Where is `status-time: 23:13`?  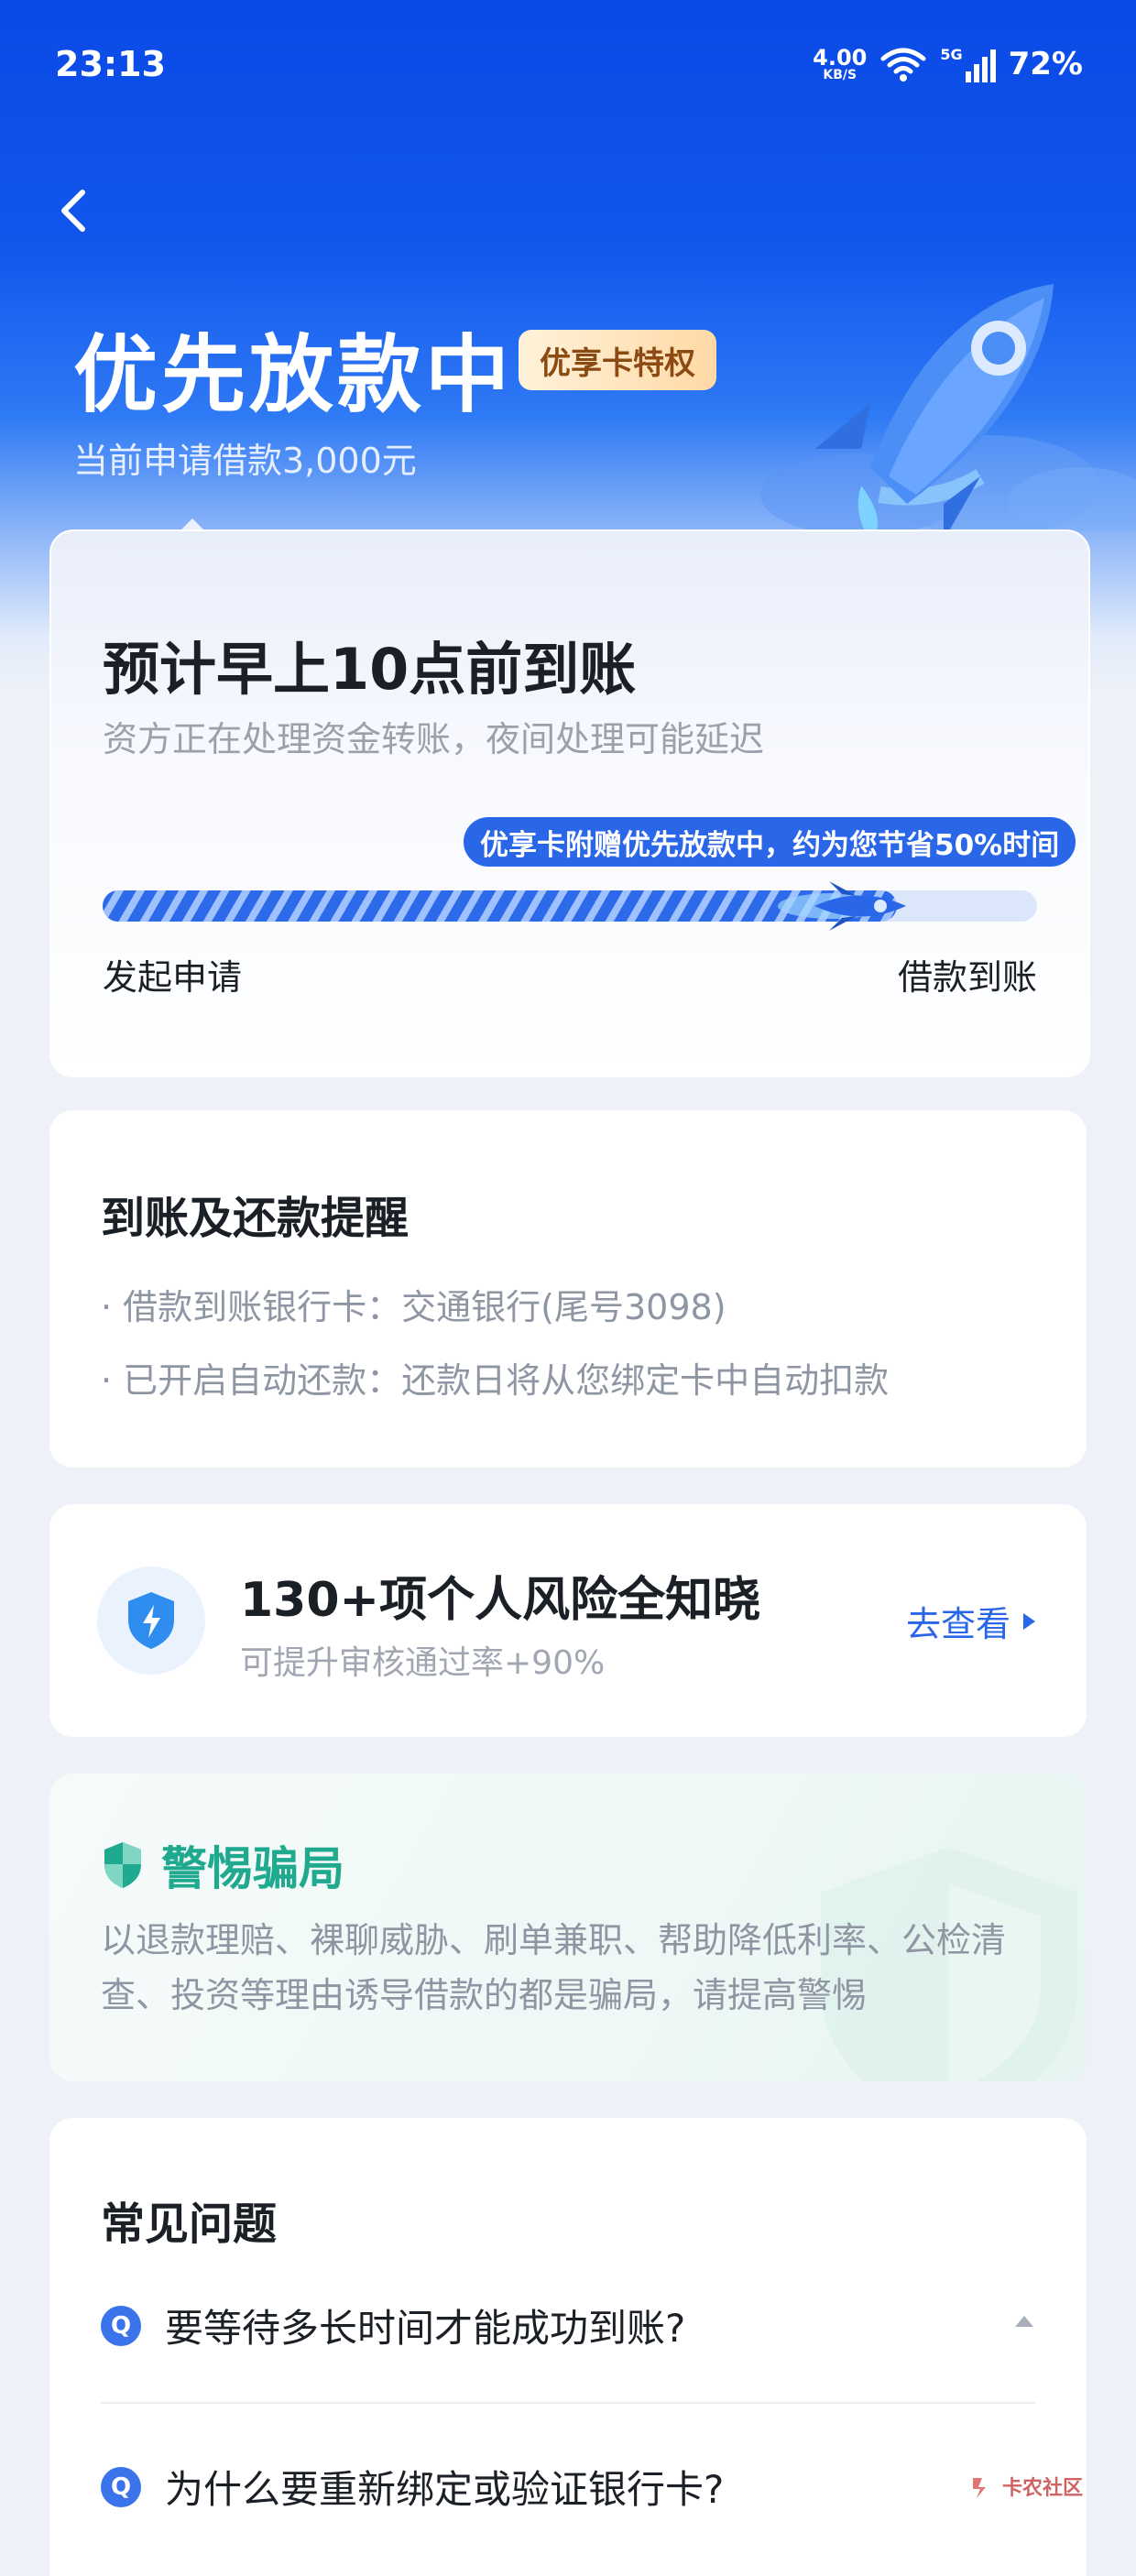
status-time: 23:13 is located at coordinates (111, 64).